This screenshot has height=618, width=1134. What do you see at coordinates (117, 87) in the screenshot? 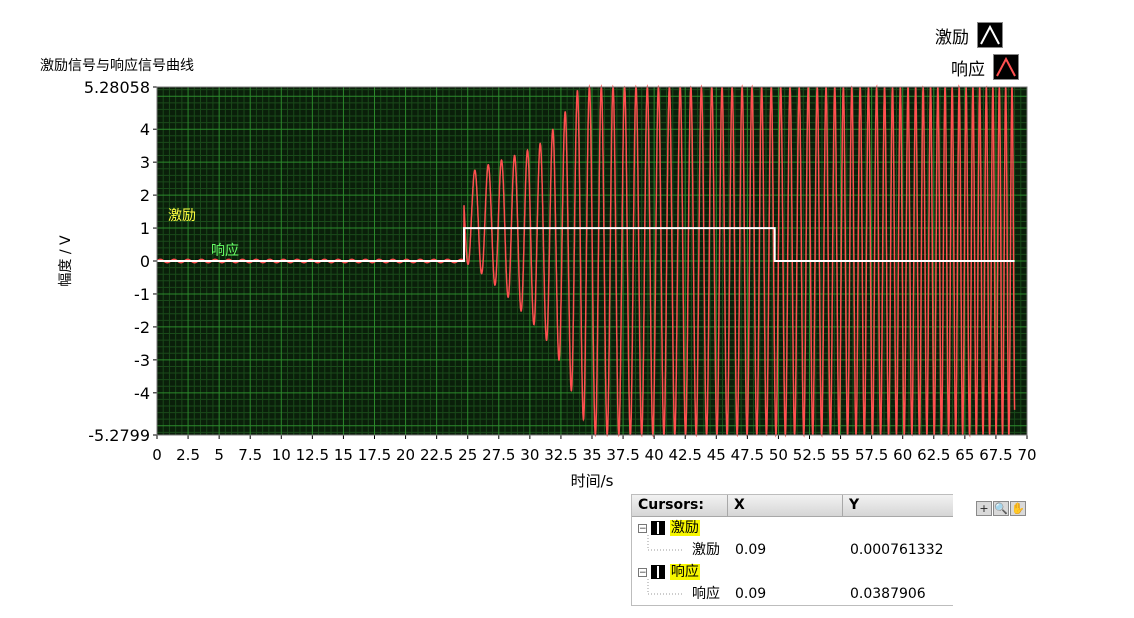
I see `y-tick-label: 5.28058` at bounding box center [117, 87].